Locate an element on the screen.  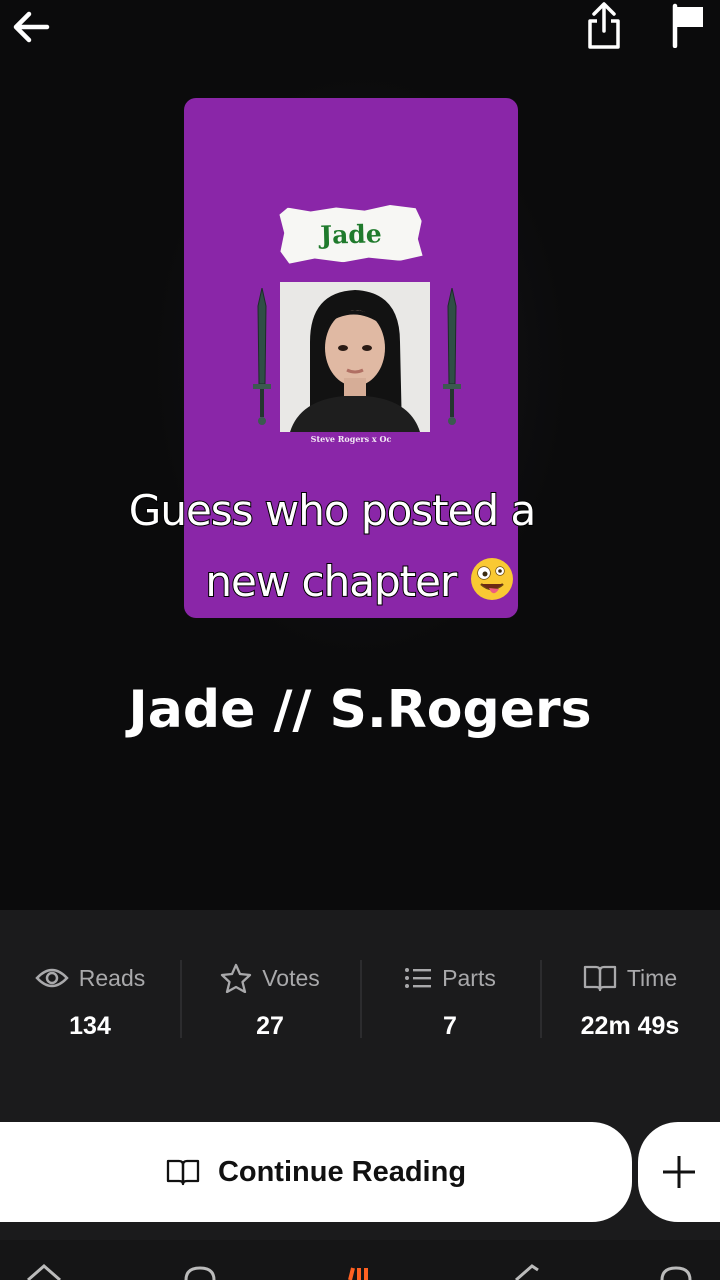
stat-reads: Reads 134 is located at coordinates (90, 999).